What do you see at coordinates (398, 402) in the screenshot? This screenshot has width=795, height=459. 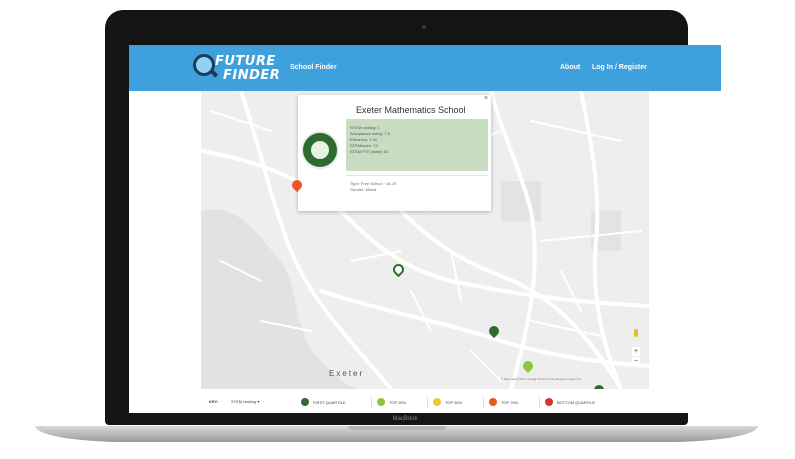 I see `key-item-label: TOP 25%` at bounding box center [398, 402].